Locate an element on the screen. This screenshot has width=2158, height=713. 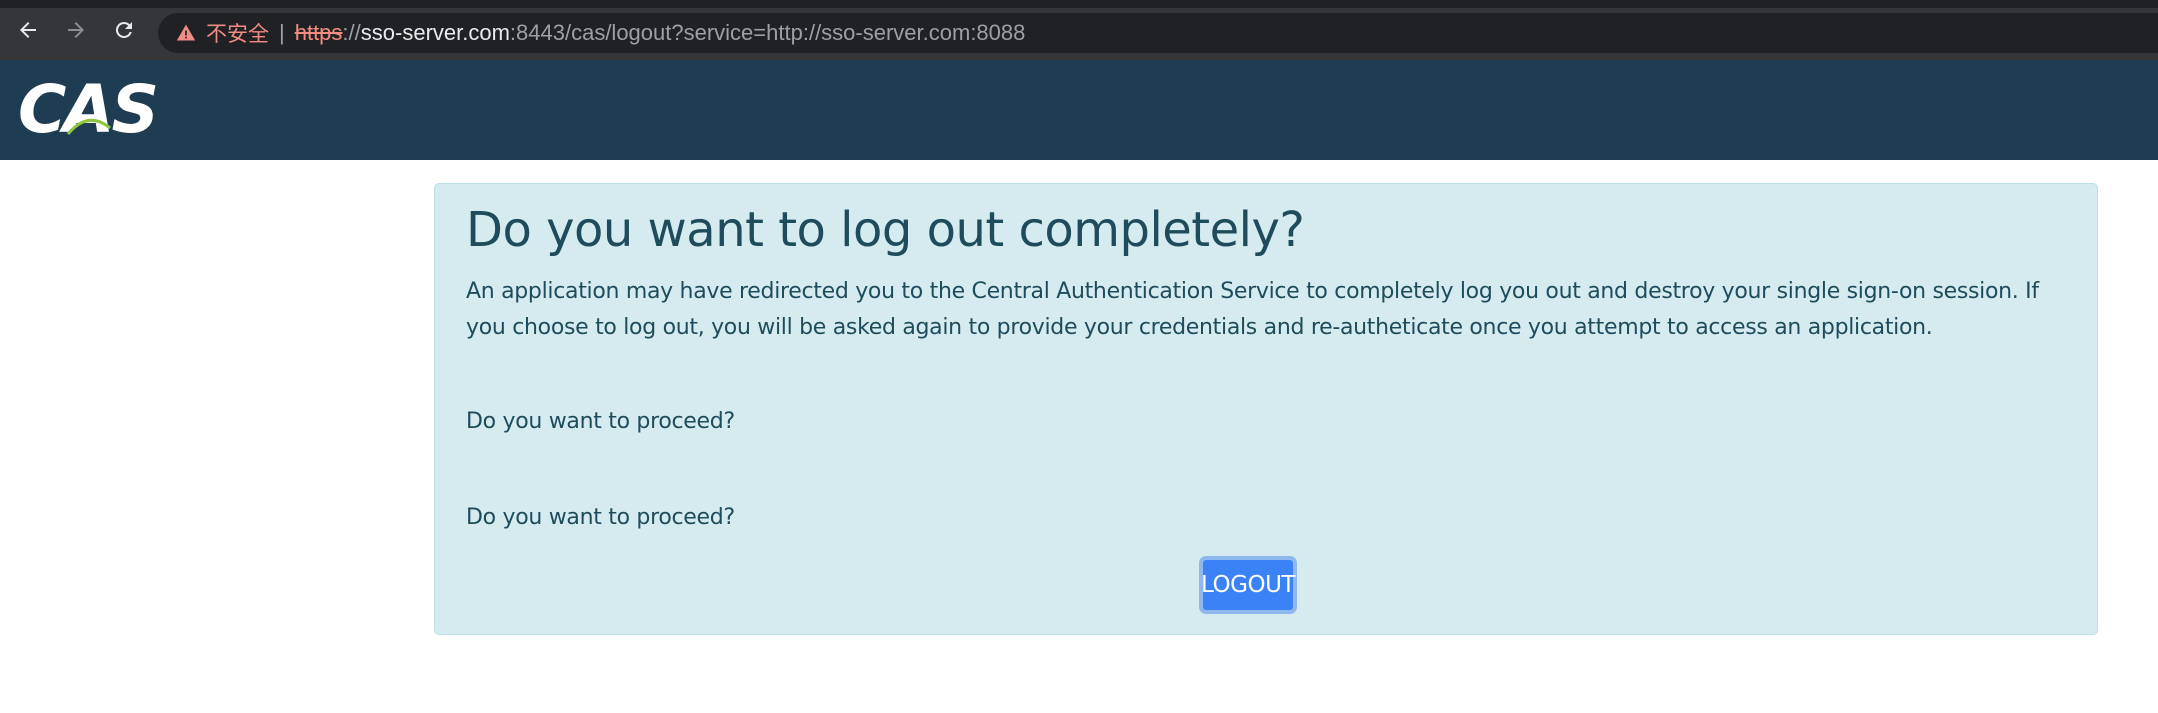
logout-button: LOGOUT is located at coordinates (1248, 585).